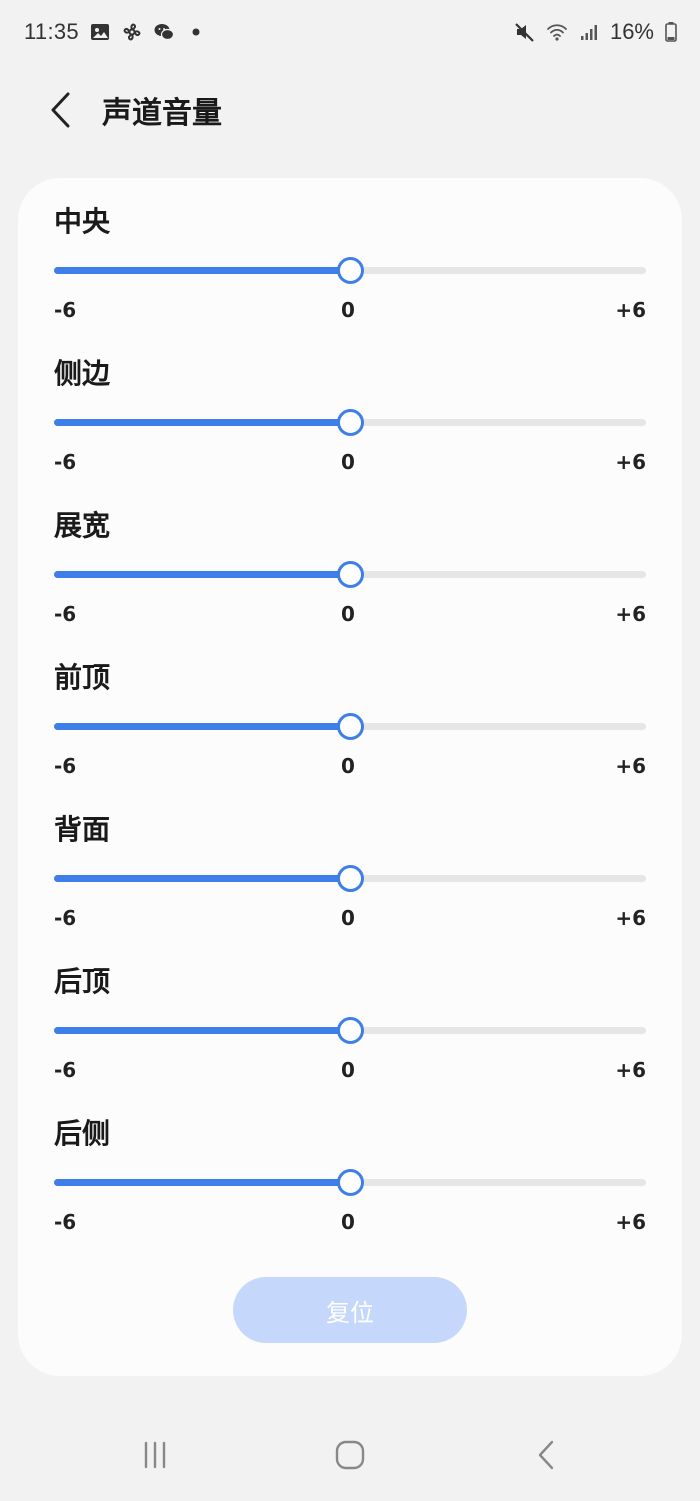 The image size is (700, 1501). Describe the element at coordinates (350, 110) in the screenshot. I see `header: 声道音量` at that location.